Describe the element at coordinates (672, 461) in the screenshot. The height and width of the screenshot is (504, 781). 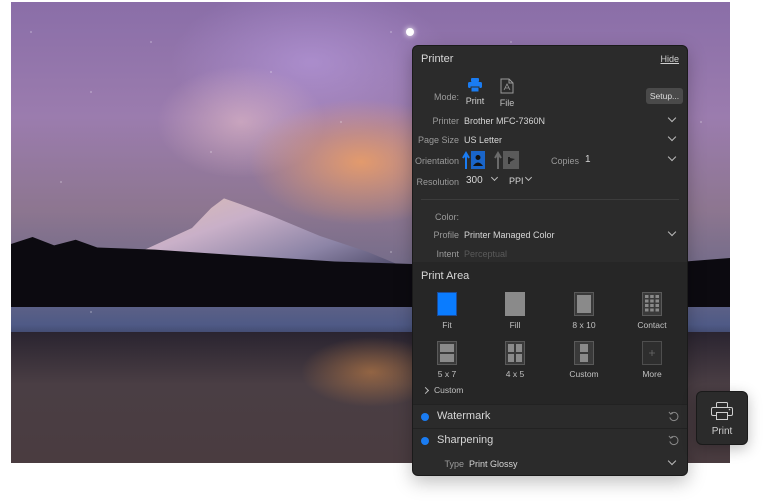
I see `sharpening-type-chevron-down-icon` at that location.